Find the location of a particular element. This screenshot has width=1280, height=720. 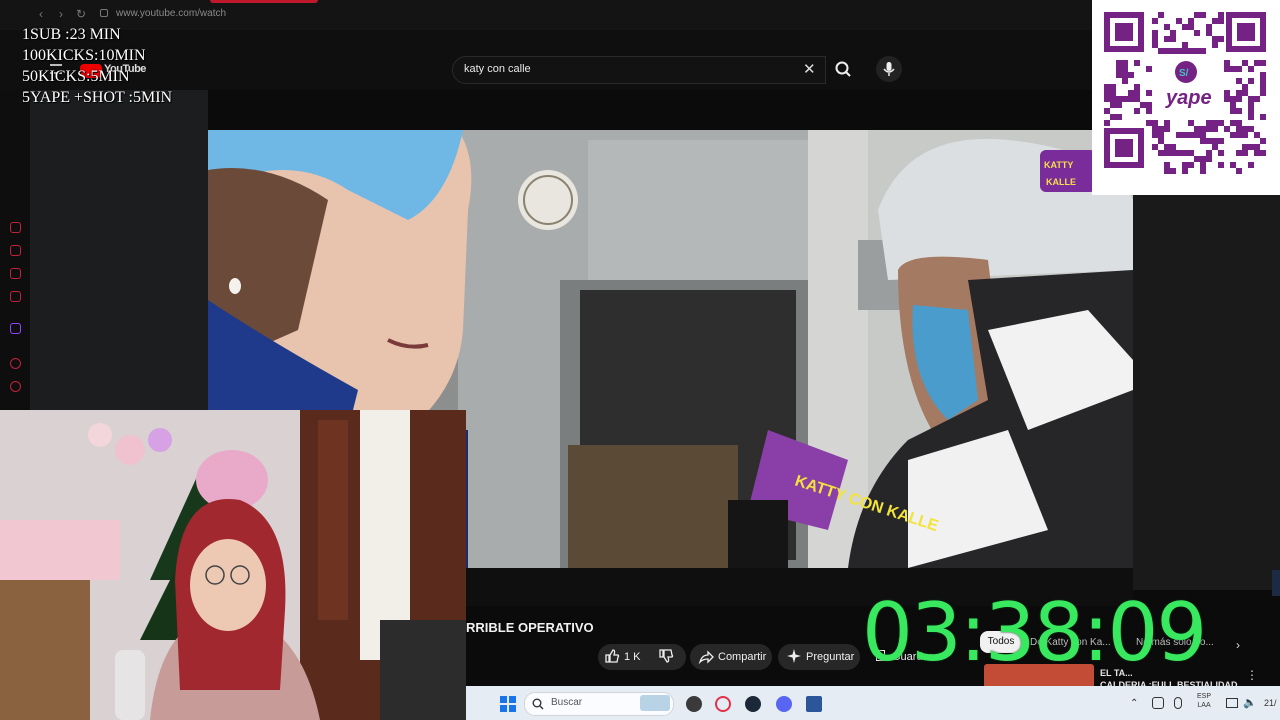

close-icon: ✕ is located at coordinates (809, 69).